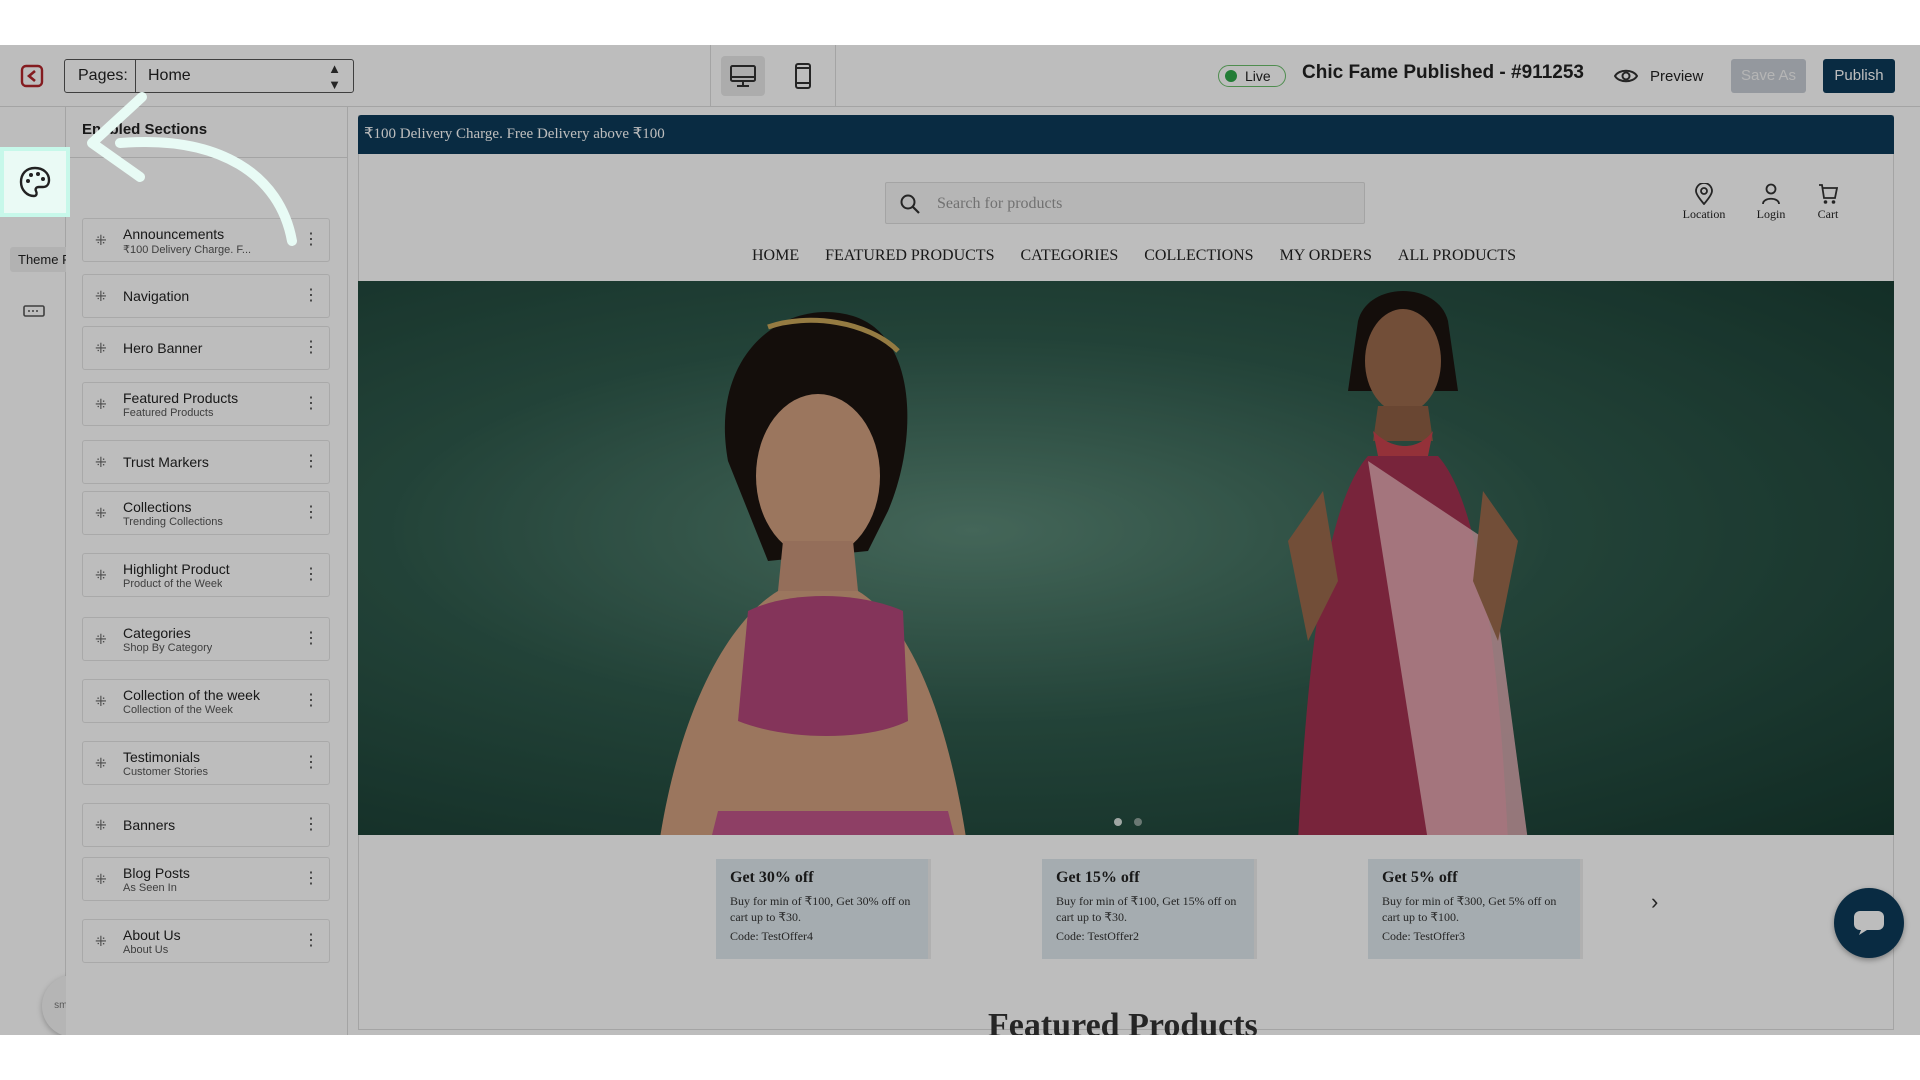  I want to click on page-select-value: Home ▲ ▼, so click(244, 76).